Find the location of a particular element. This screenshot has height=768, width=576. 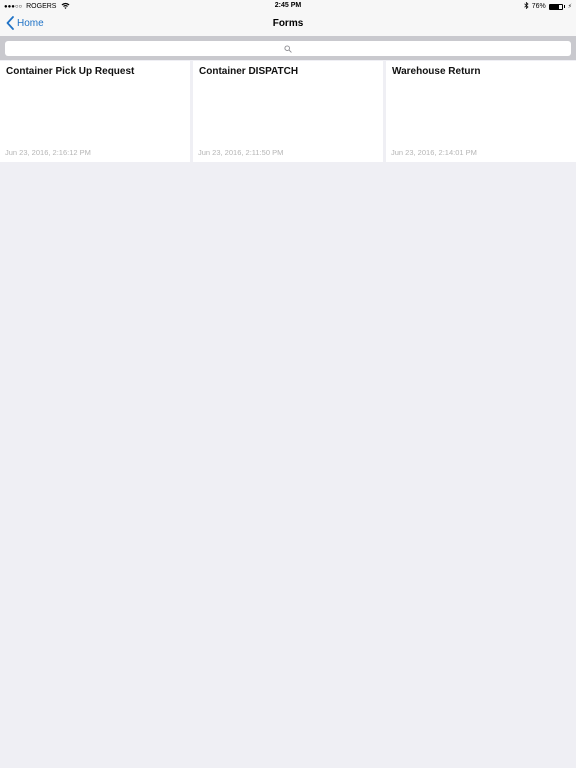

status-right: 76% ⚡ is located at coordinates (548, 6).